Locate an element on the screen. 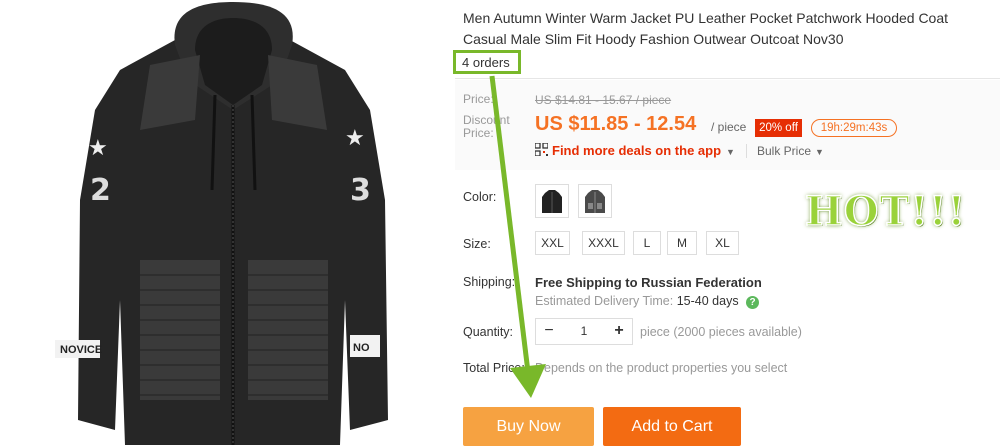 This screenshot has height=448, width=1000. discount-price: US $11.85 - 12.54 is located at coordinates (616, 124).